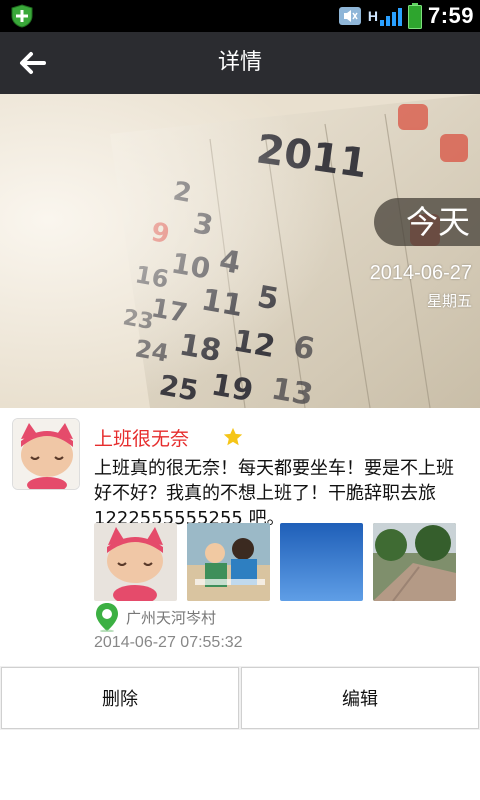 Image resolution: width=480 pixels, height=800 pixels. What do you see at coordinates (321, 562) in the screenshot?
I see `photo-sky` at bounding box center [321, 562].